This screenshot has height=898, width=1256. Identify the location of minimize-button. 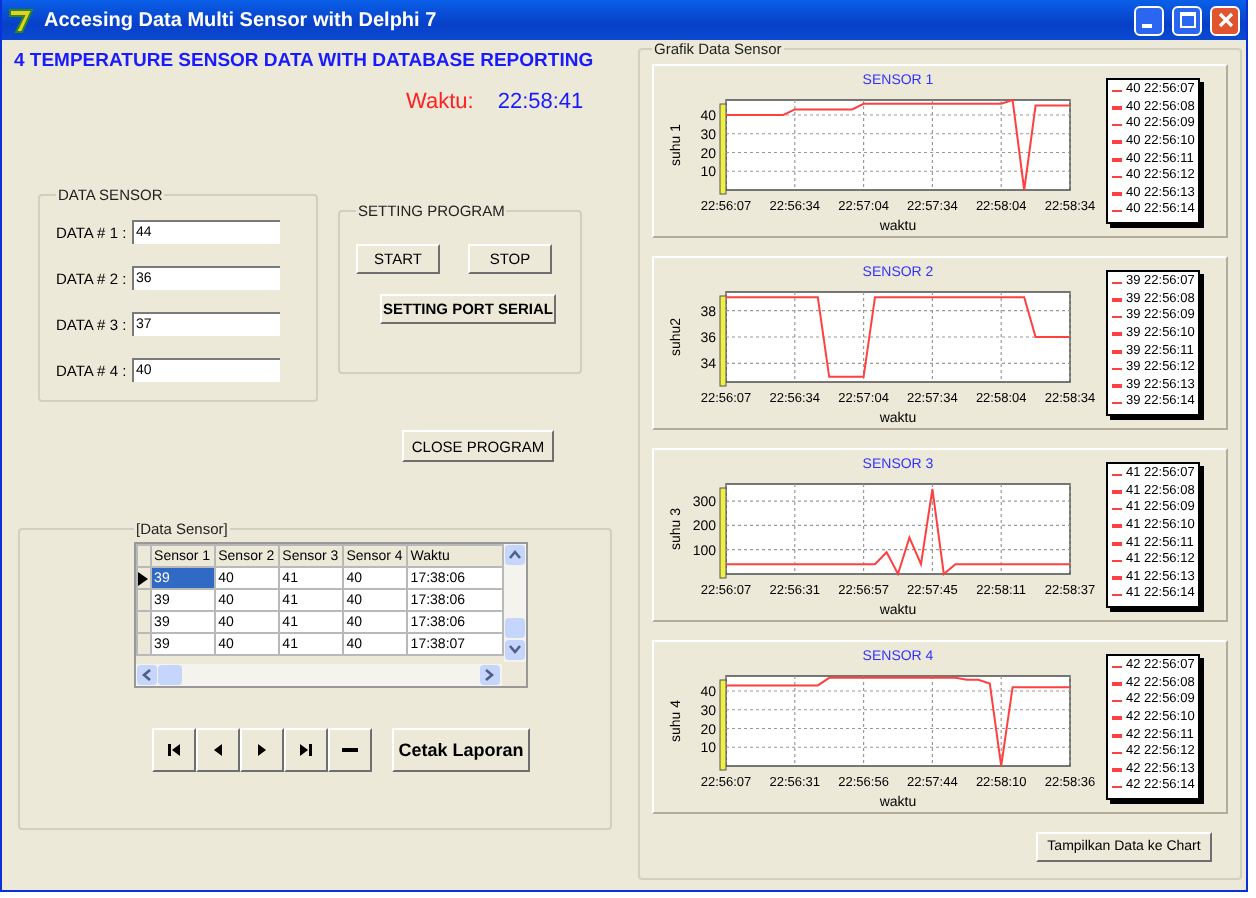
(1149, 20).